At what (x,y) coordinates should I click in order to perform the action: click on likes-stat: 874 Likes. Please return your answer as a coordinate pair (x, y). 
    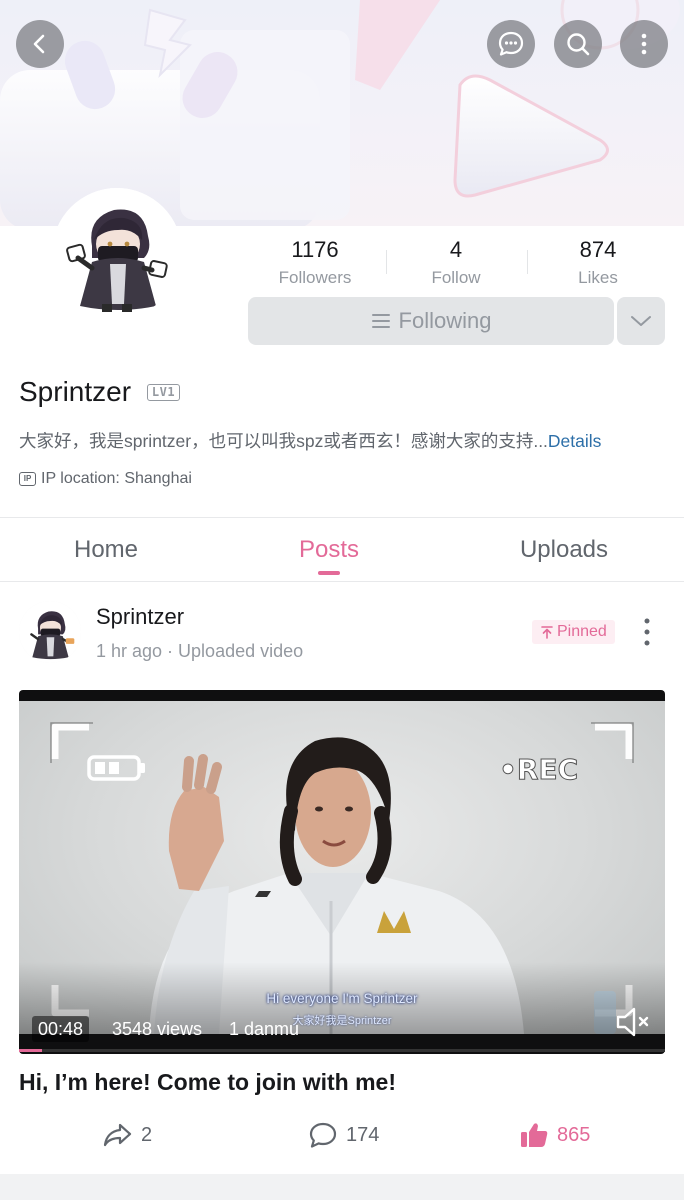
    Looking at the image, I should click on (598, 263).